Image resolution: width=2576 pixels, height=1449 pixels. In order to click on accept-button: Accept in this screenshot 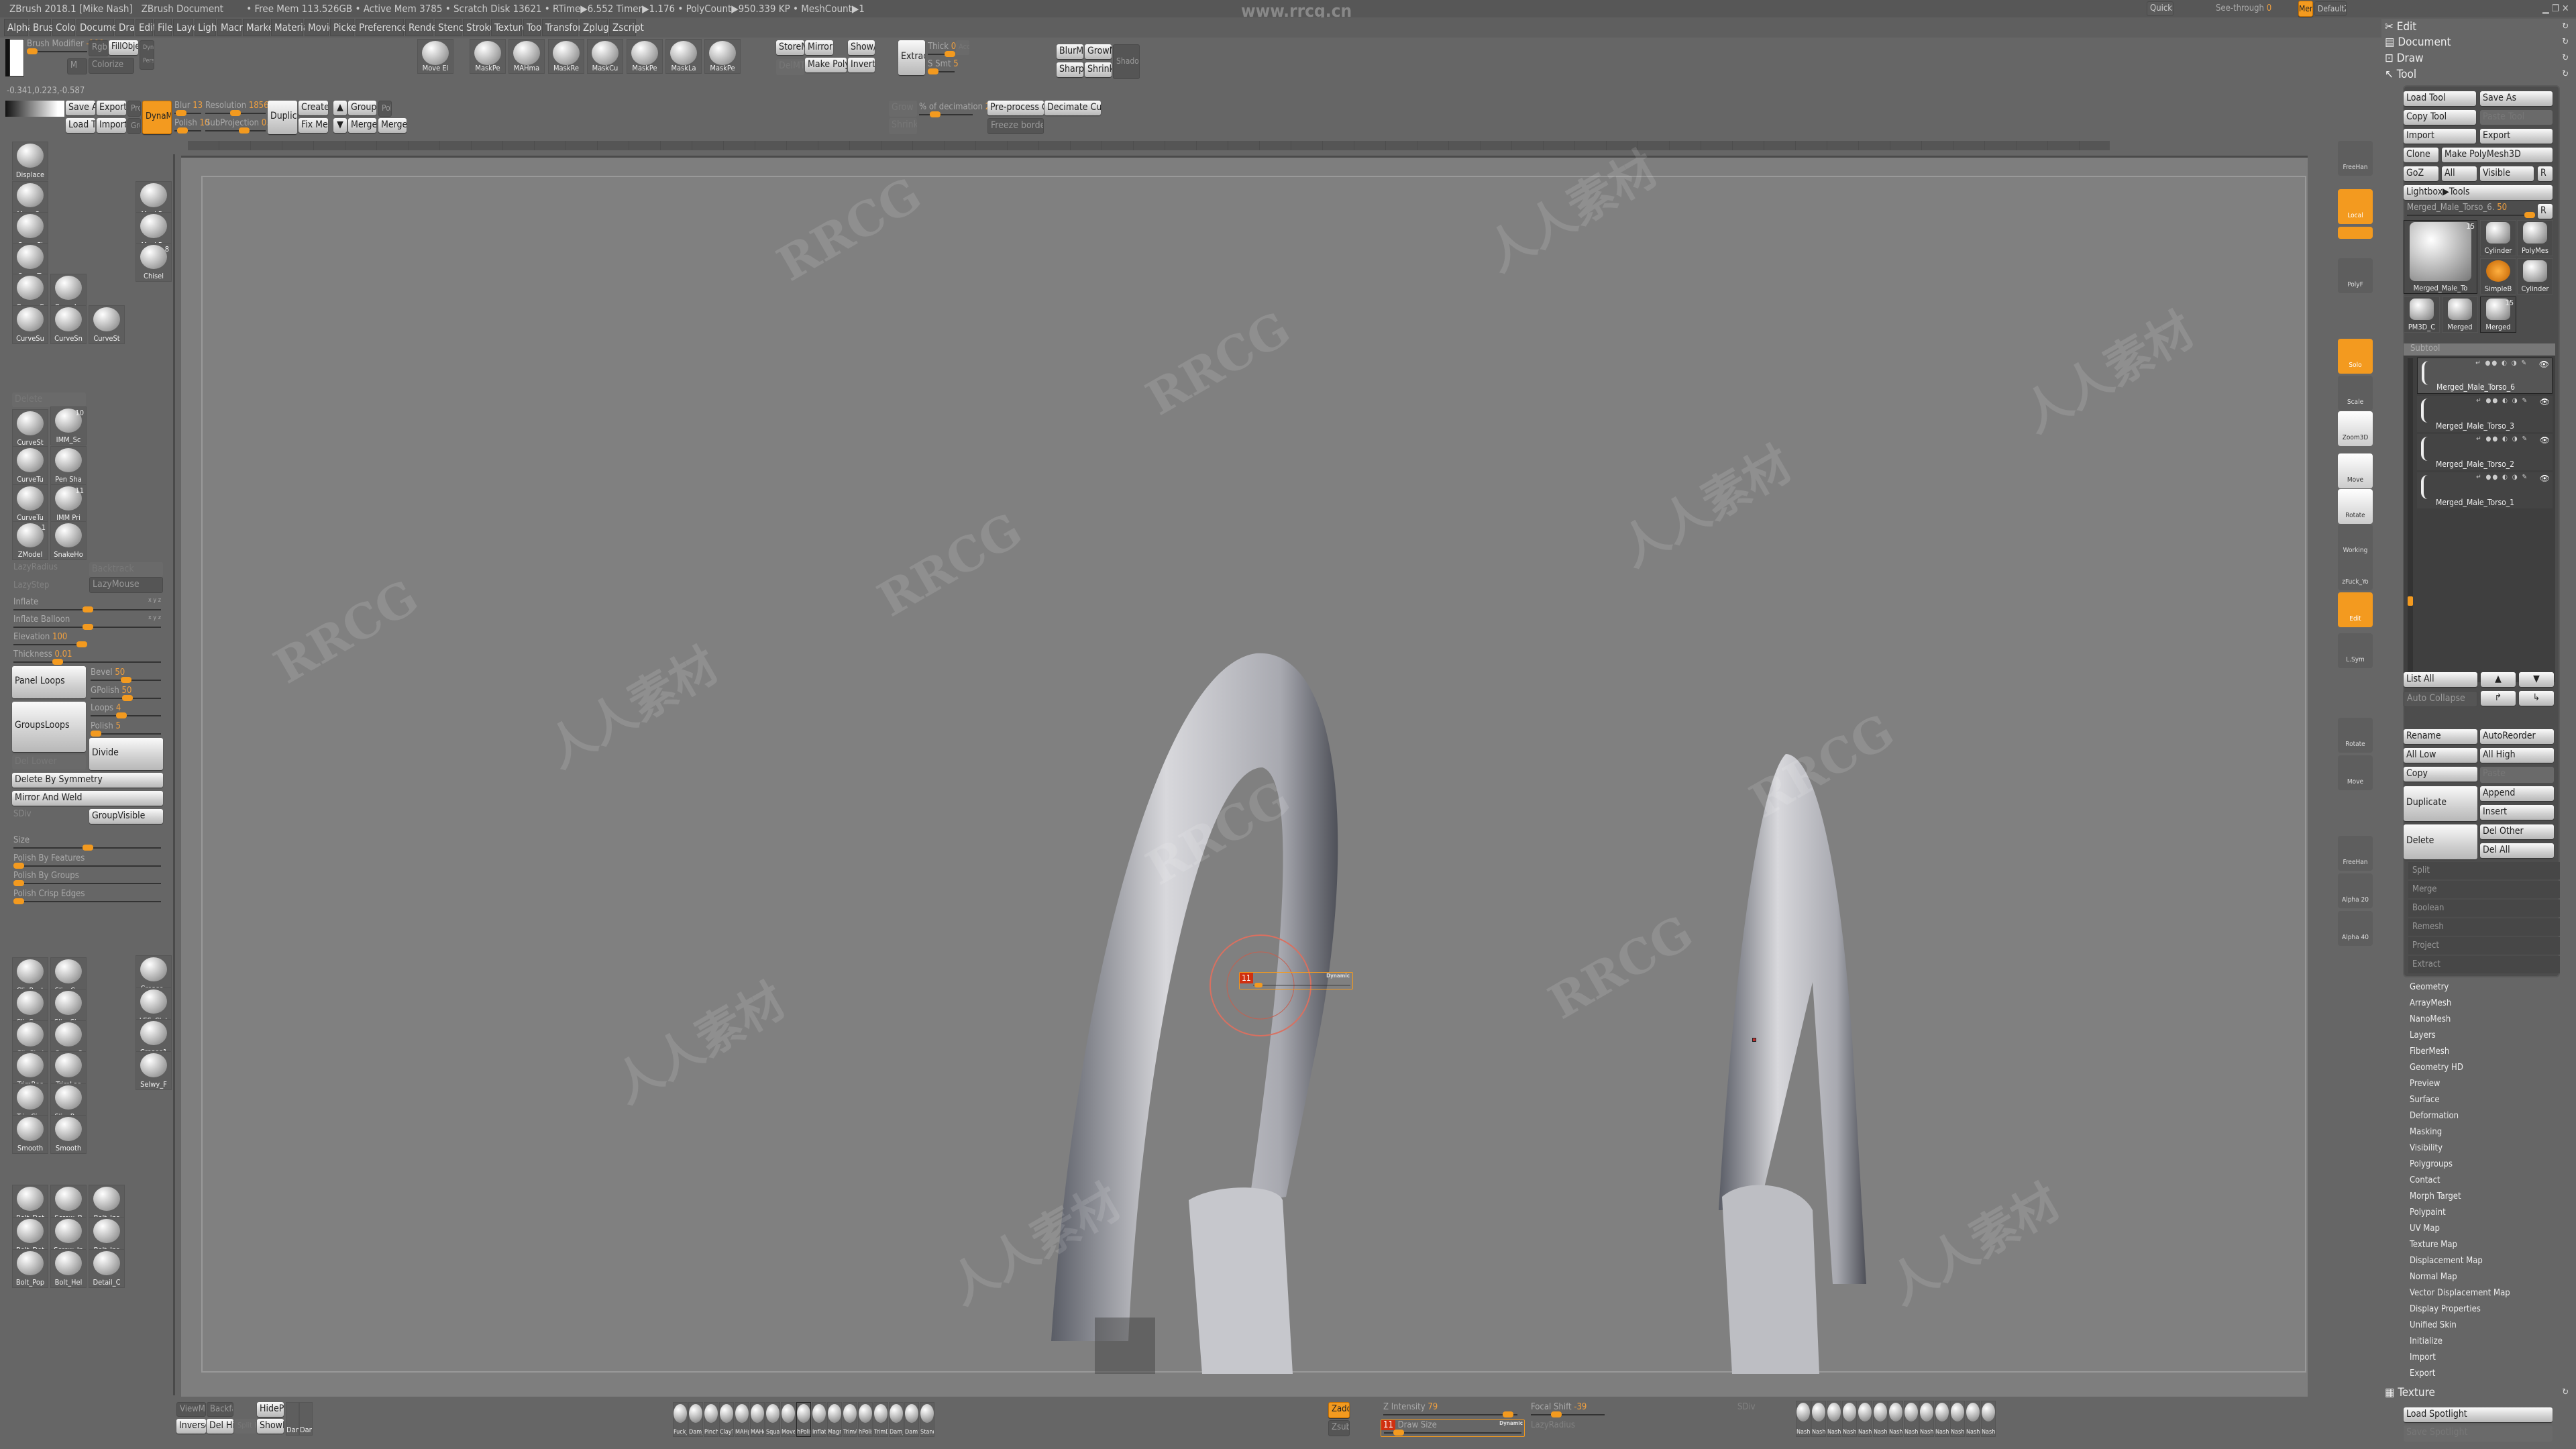, I will do `click(962, 47)`.